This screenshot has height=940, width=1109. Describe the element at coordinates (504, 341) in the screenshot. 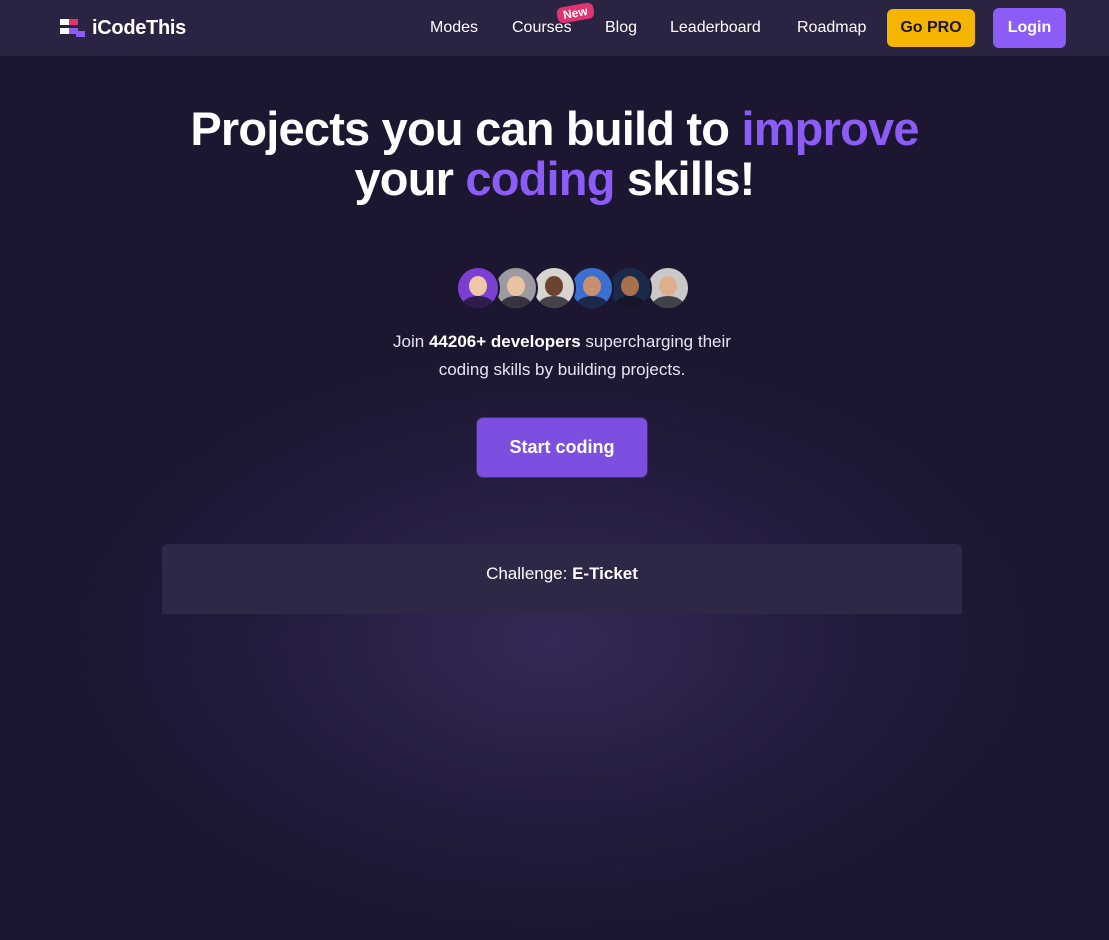

I see `developer-count: 44206+ developers` at that location.